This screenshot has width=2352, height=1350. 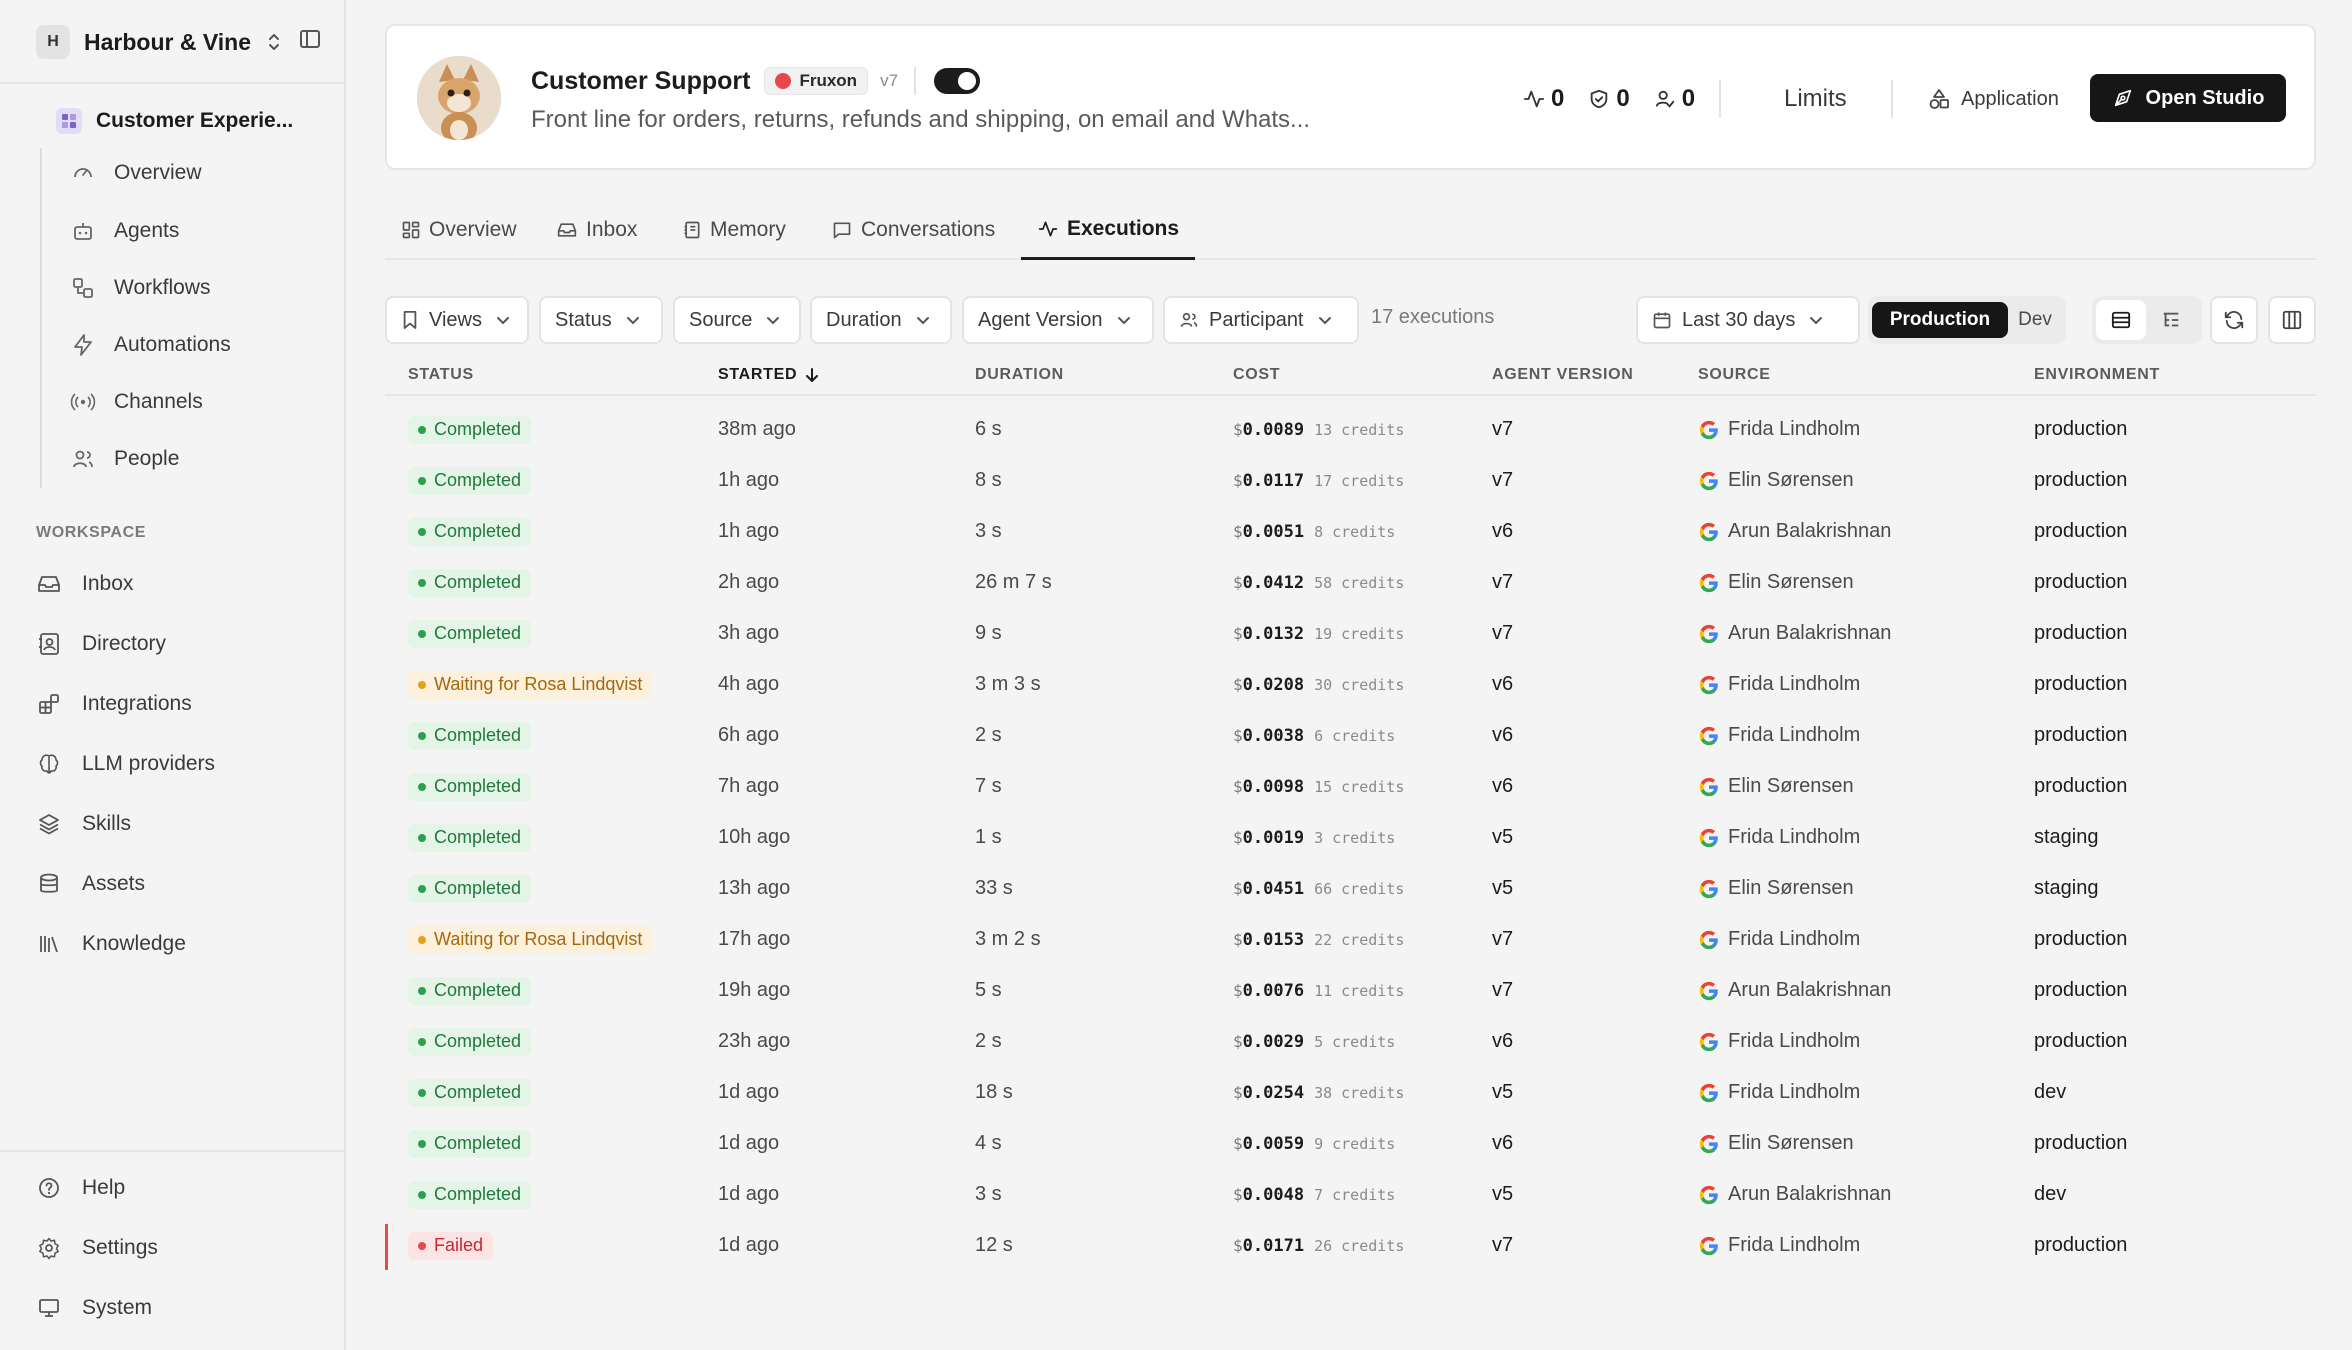 What do you see at coordinates (1940, 320) in the screenshot?
I see `env-production-option: Production` at bounding box center [1940, 320].